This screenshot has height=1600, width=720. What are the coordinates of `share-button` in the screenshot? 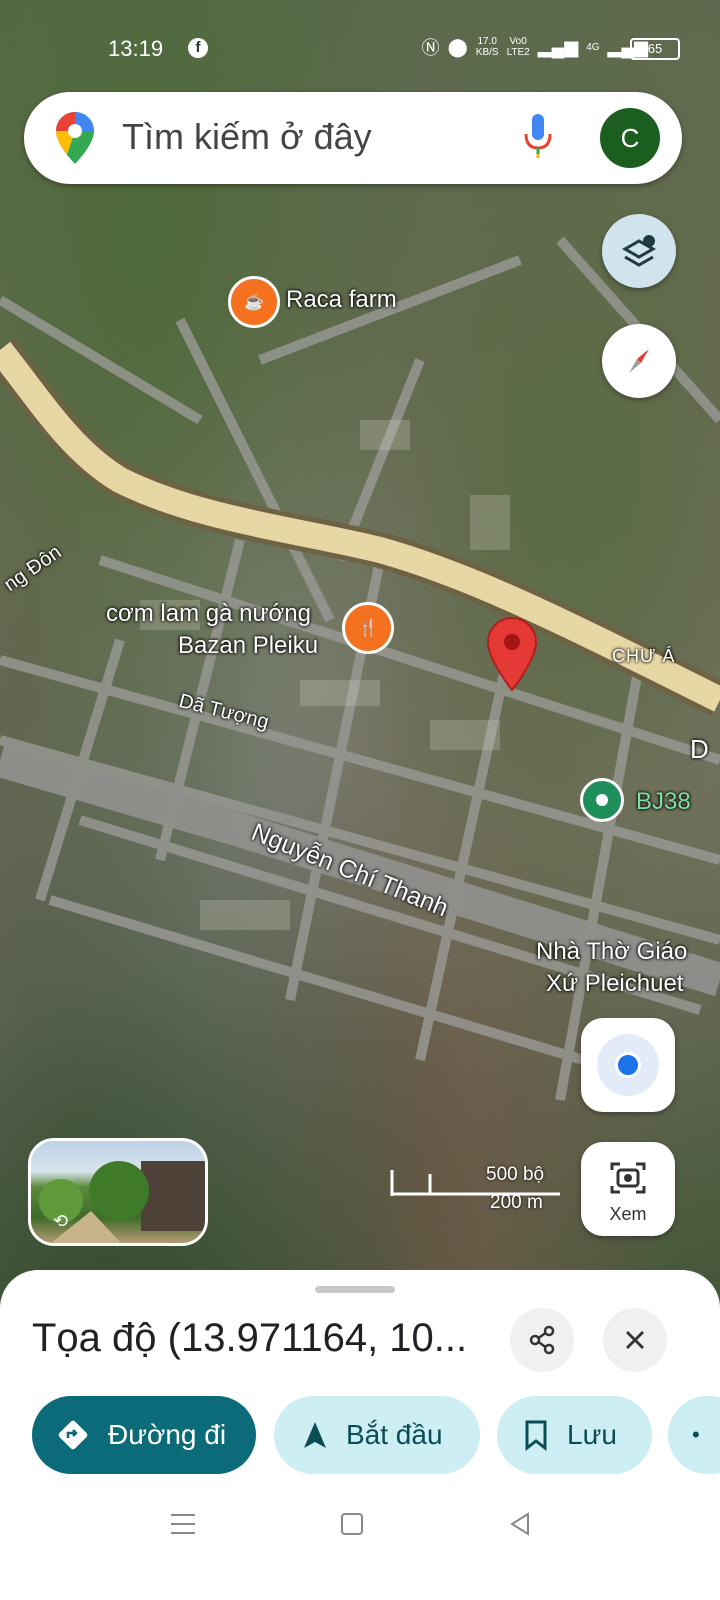 It's located at (542, 1340).